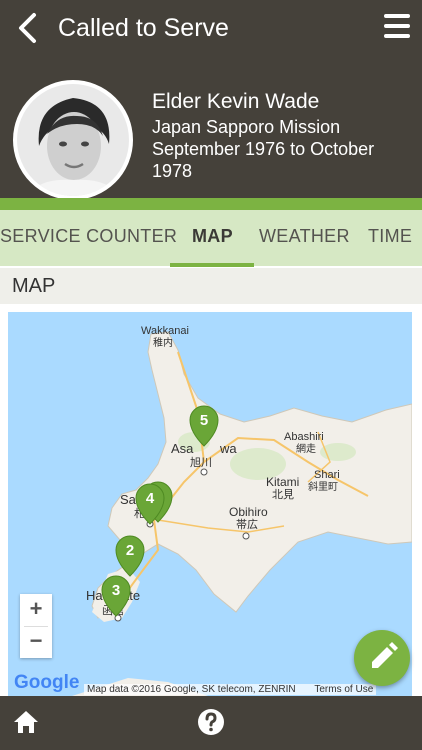  I want to click on missionary-name: Elder Kevin Wade, so click(236, 101).